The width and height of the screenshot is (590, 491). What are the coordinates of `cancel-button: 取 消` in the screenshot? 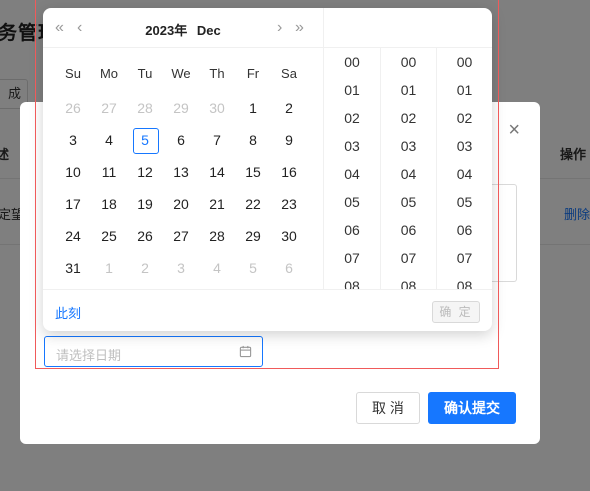 It's located at (388, 408).